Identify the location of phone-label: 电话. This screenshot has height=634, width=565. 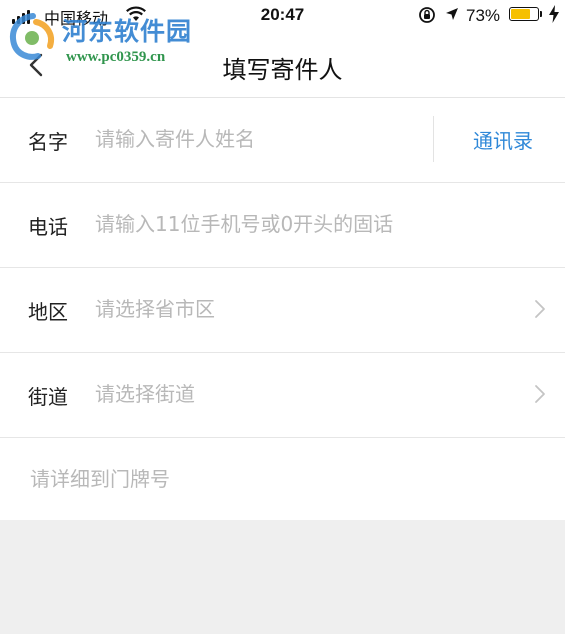
(48, 227).